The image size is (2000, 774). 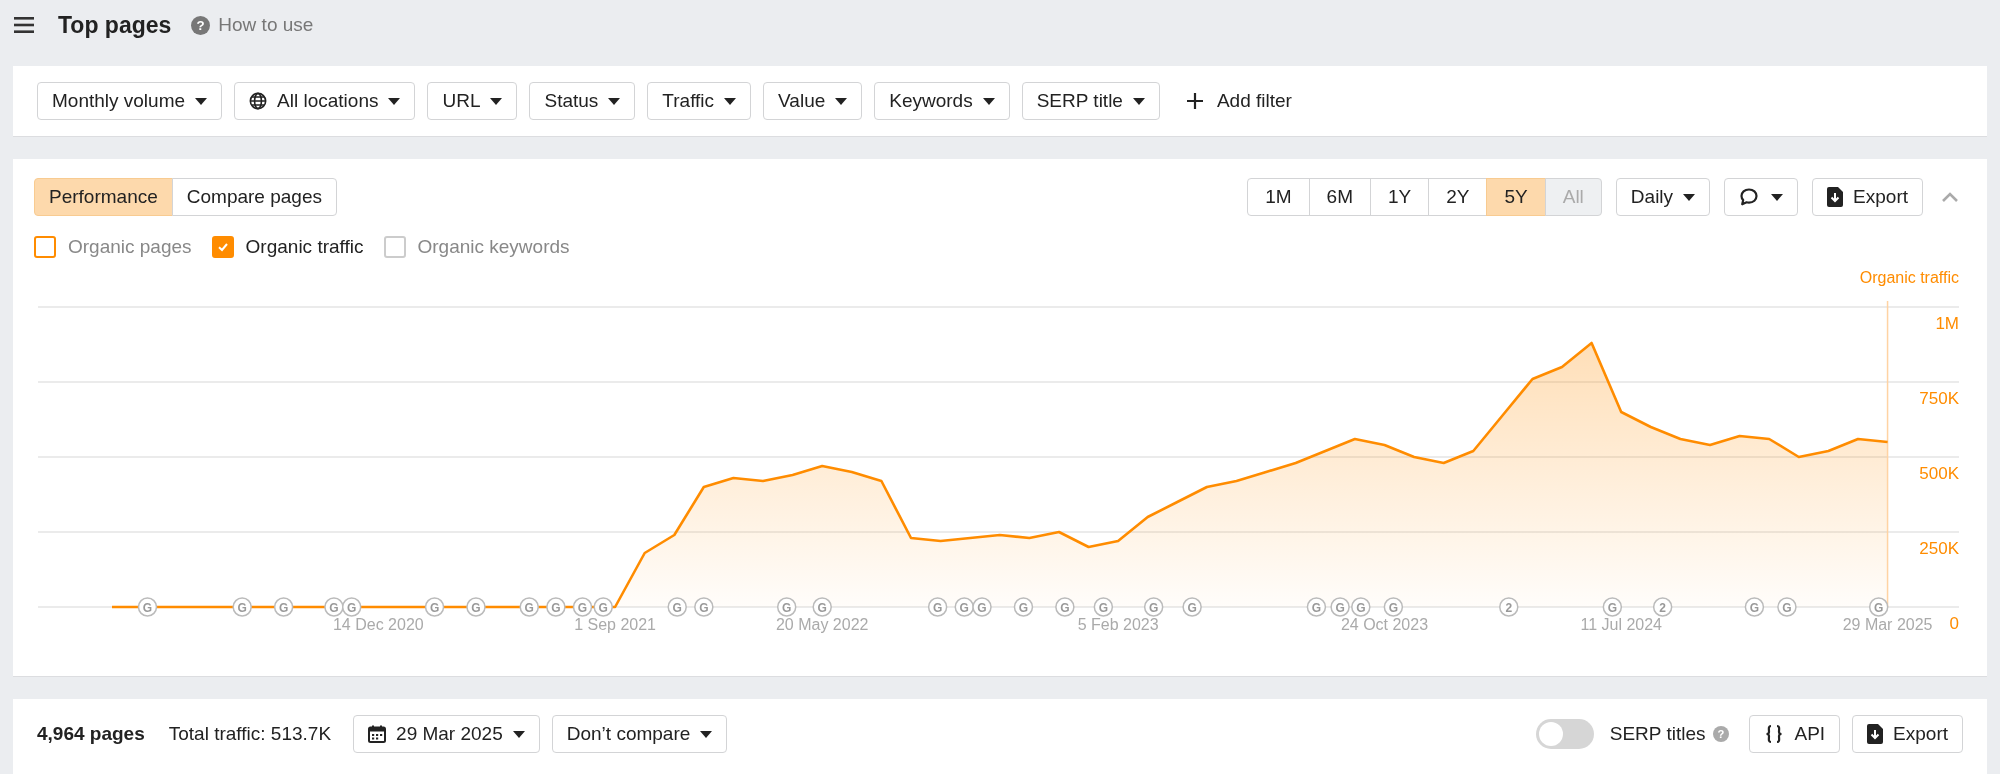 What do you see at coordinates (1887, 624) in the screenshot?
I see `x-axis-label: 29 Mar 2025` at bounding box center [1887, 624].